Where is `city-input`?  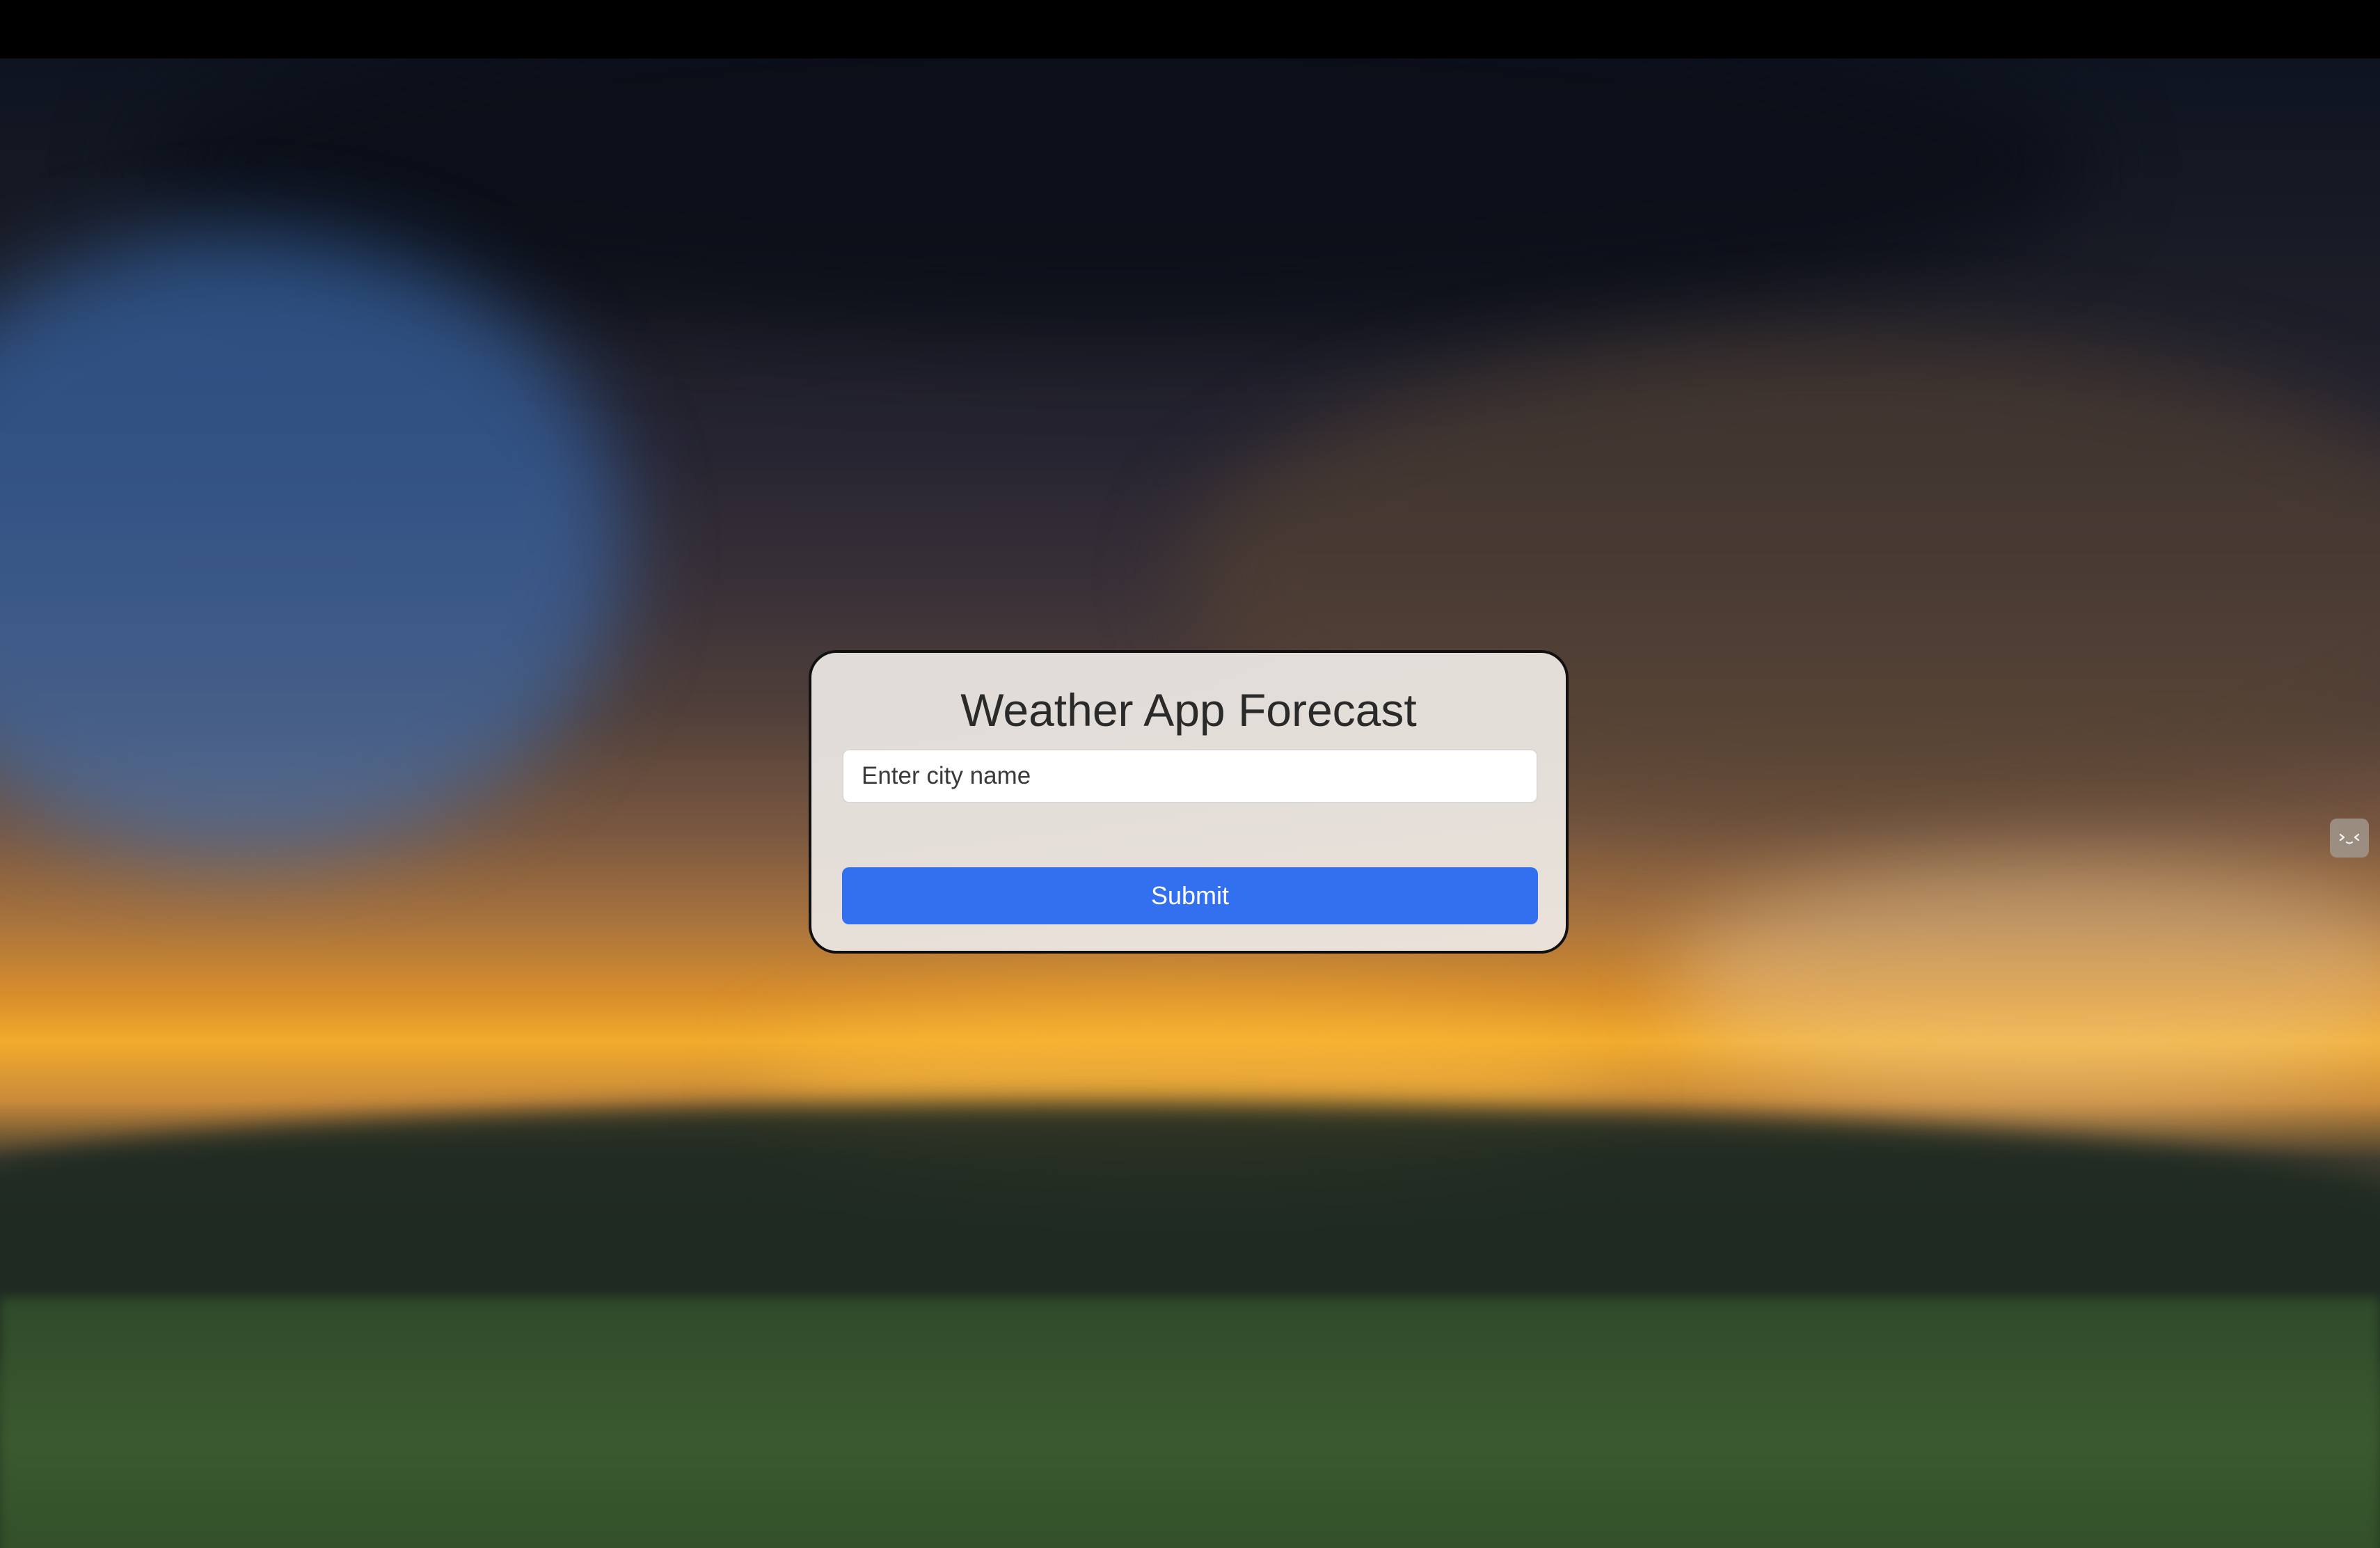
city-input is located at coordinates (1190, 776).